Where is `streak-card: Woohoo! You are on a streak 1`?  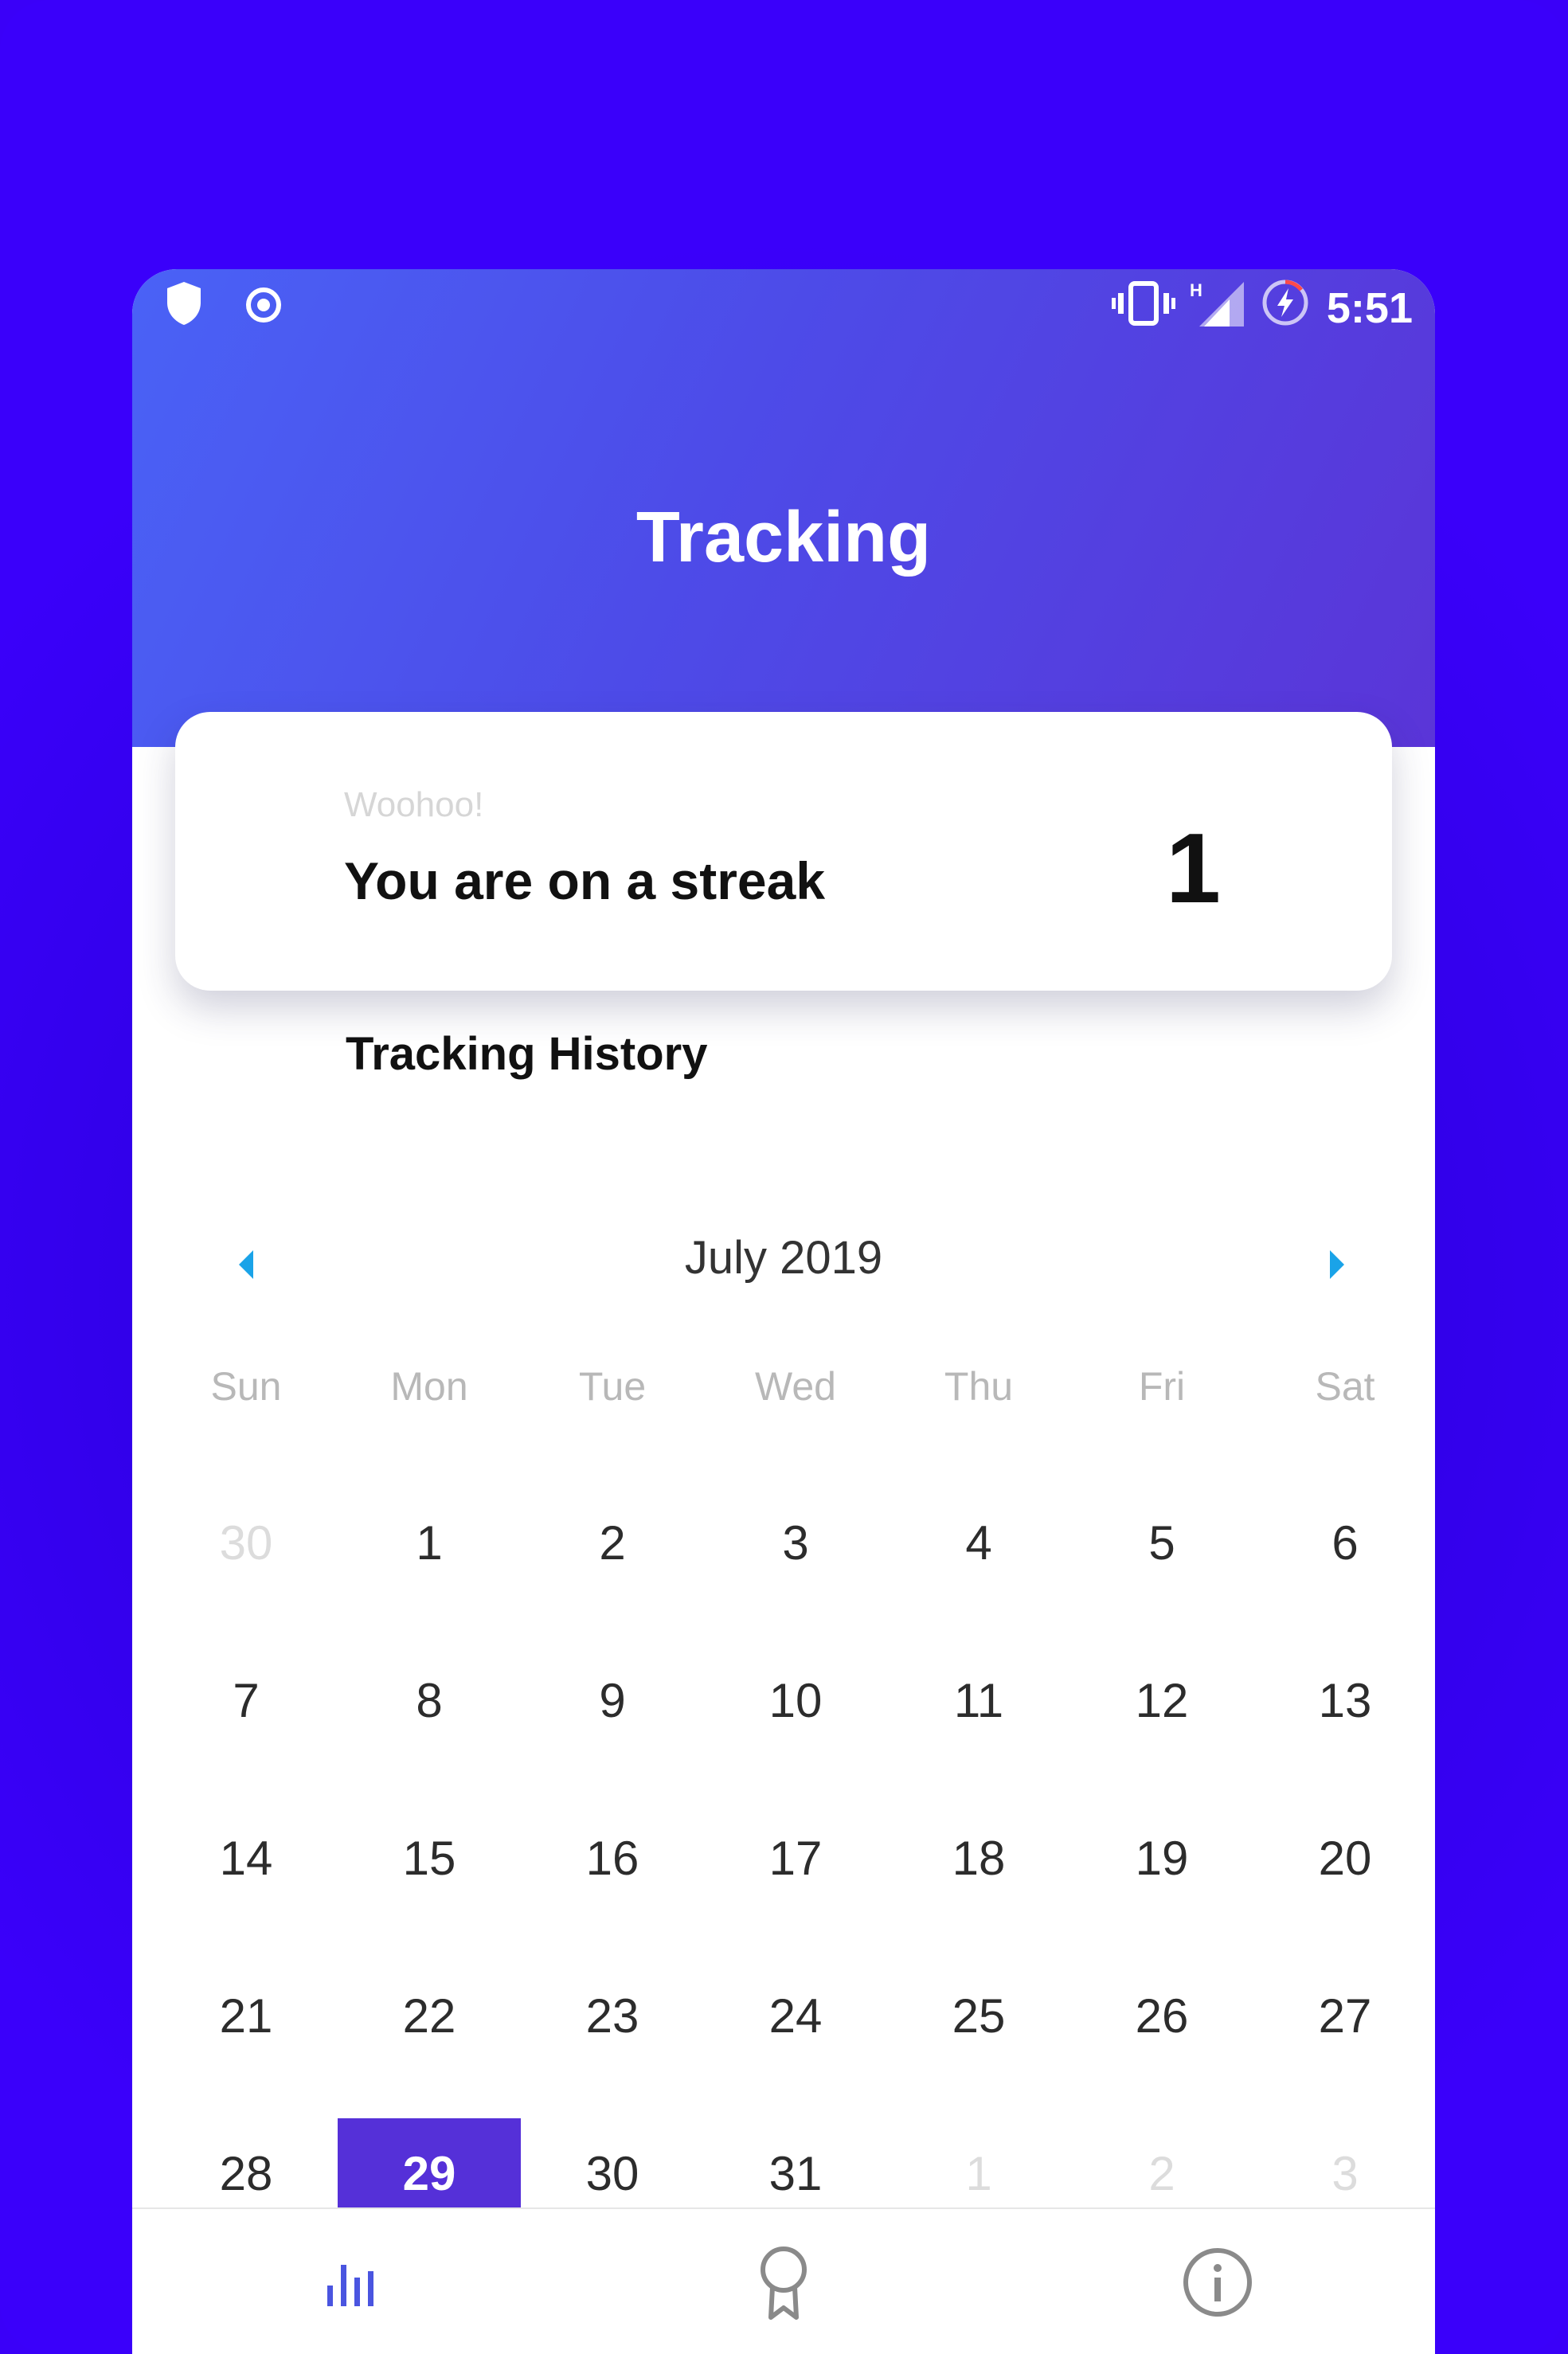
streak-card: Woohoo! You are on a streak 1 is located at coordinates (783, 852).